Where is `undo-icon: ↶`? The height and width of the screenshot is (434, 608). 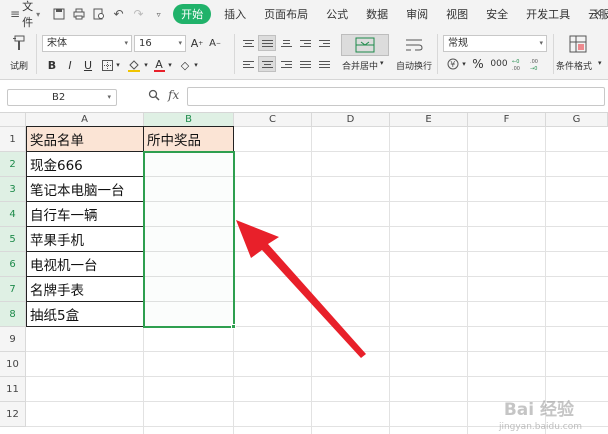
undo-icon: ↶ is located at coordinates (118, 14).